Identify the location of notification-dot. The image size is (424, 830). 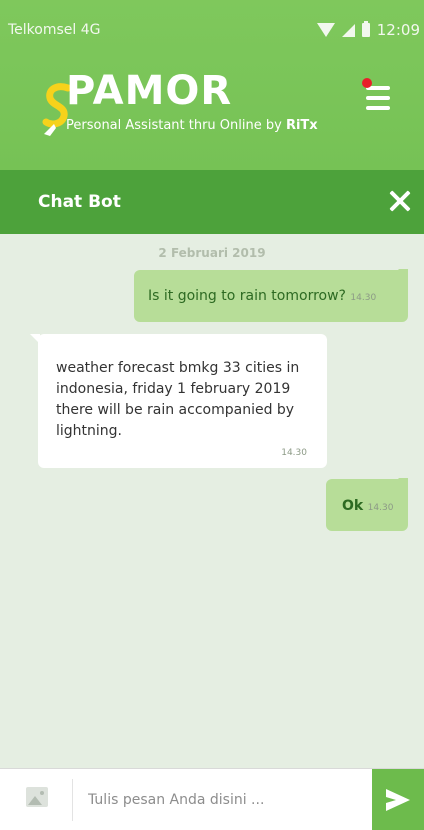
(367, 83).